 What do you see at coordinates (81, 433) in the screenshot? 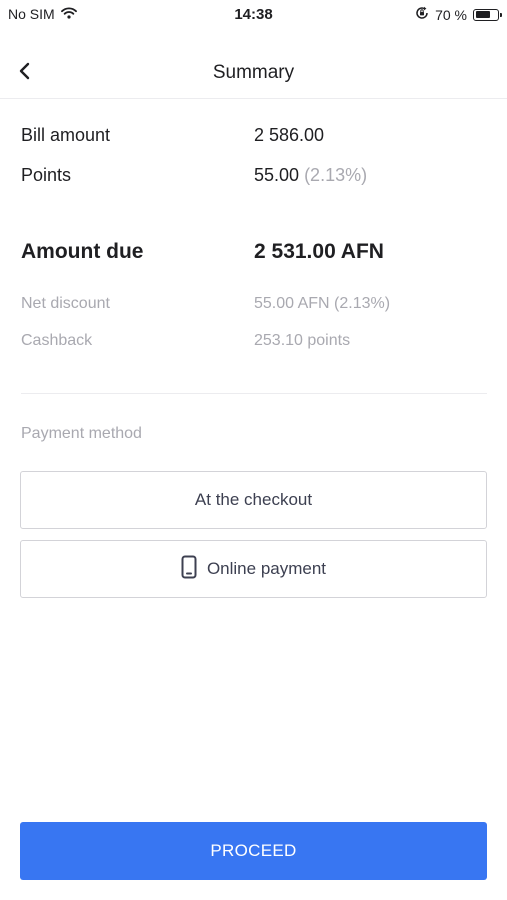
I see `payment-method-label: Payment method` at bounding box center [81, 433].